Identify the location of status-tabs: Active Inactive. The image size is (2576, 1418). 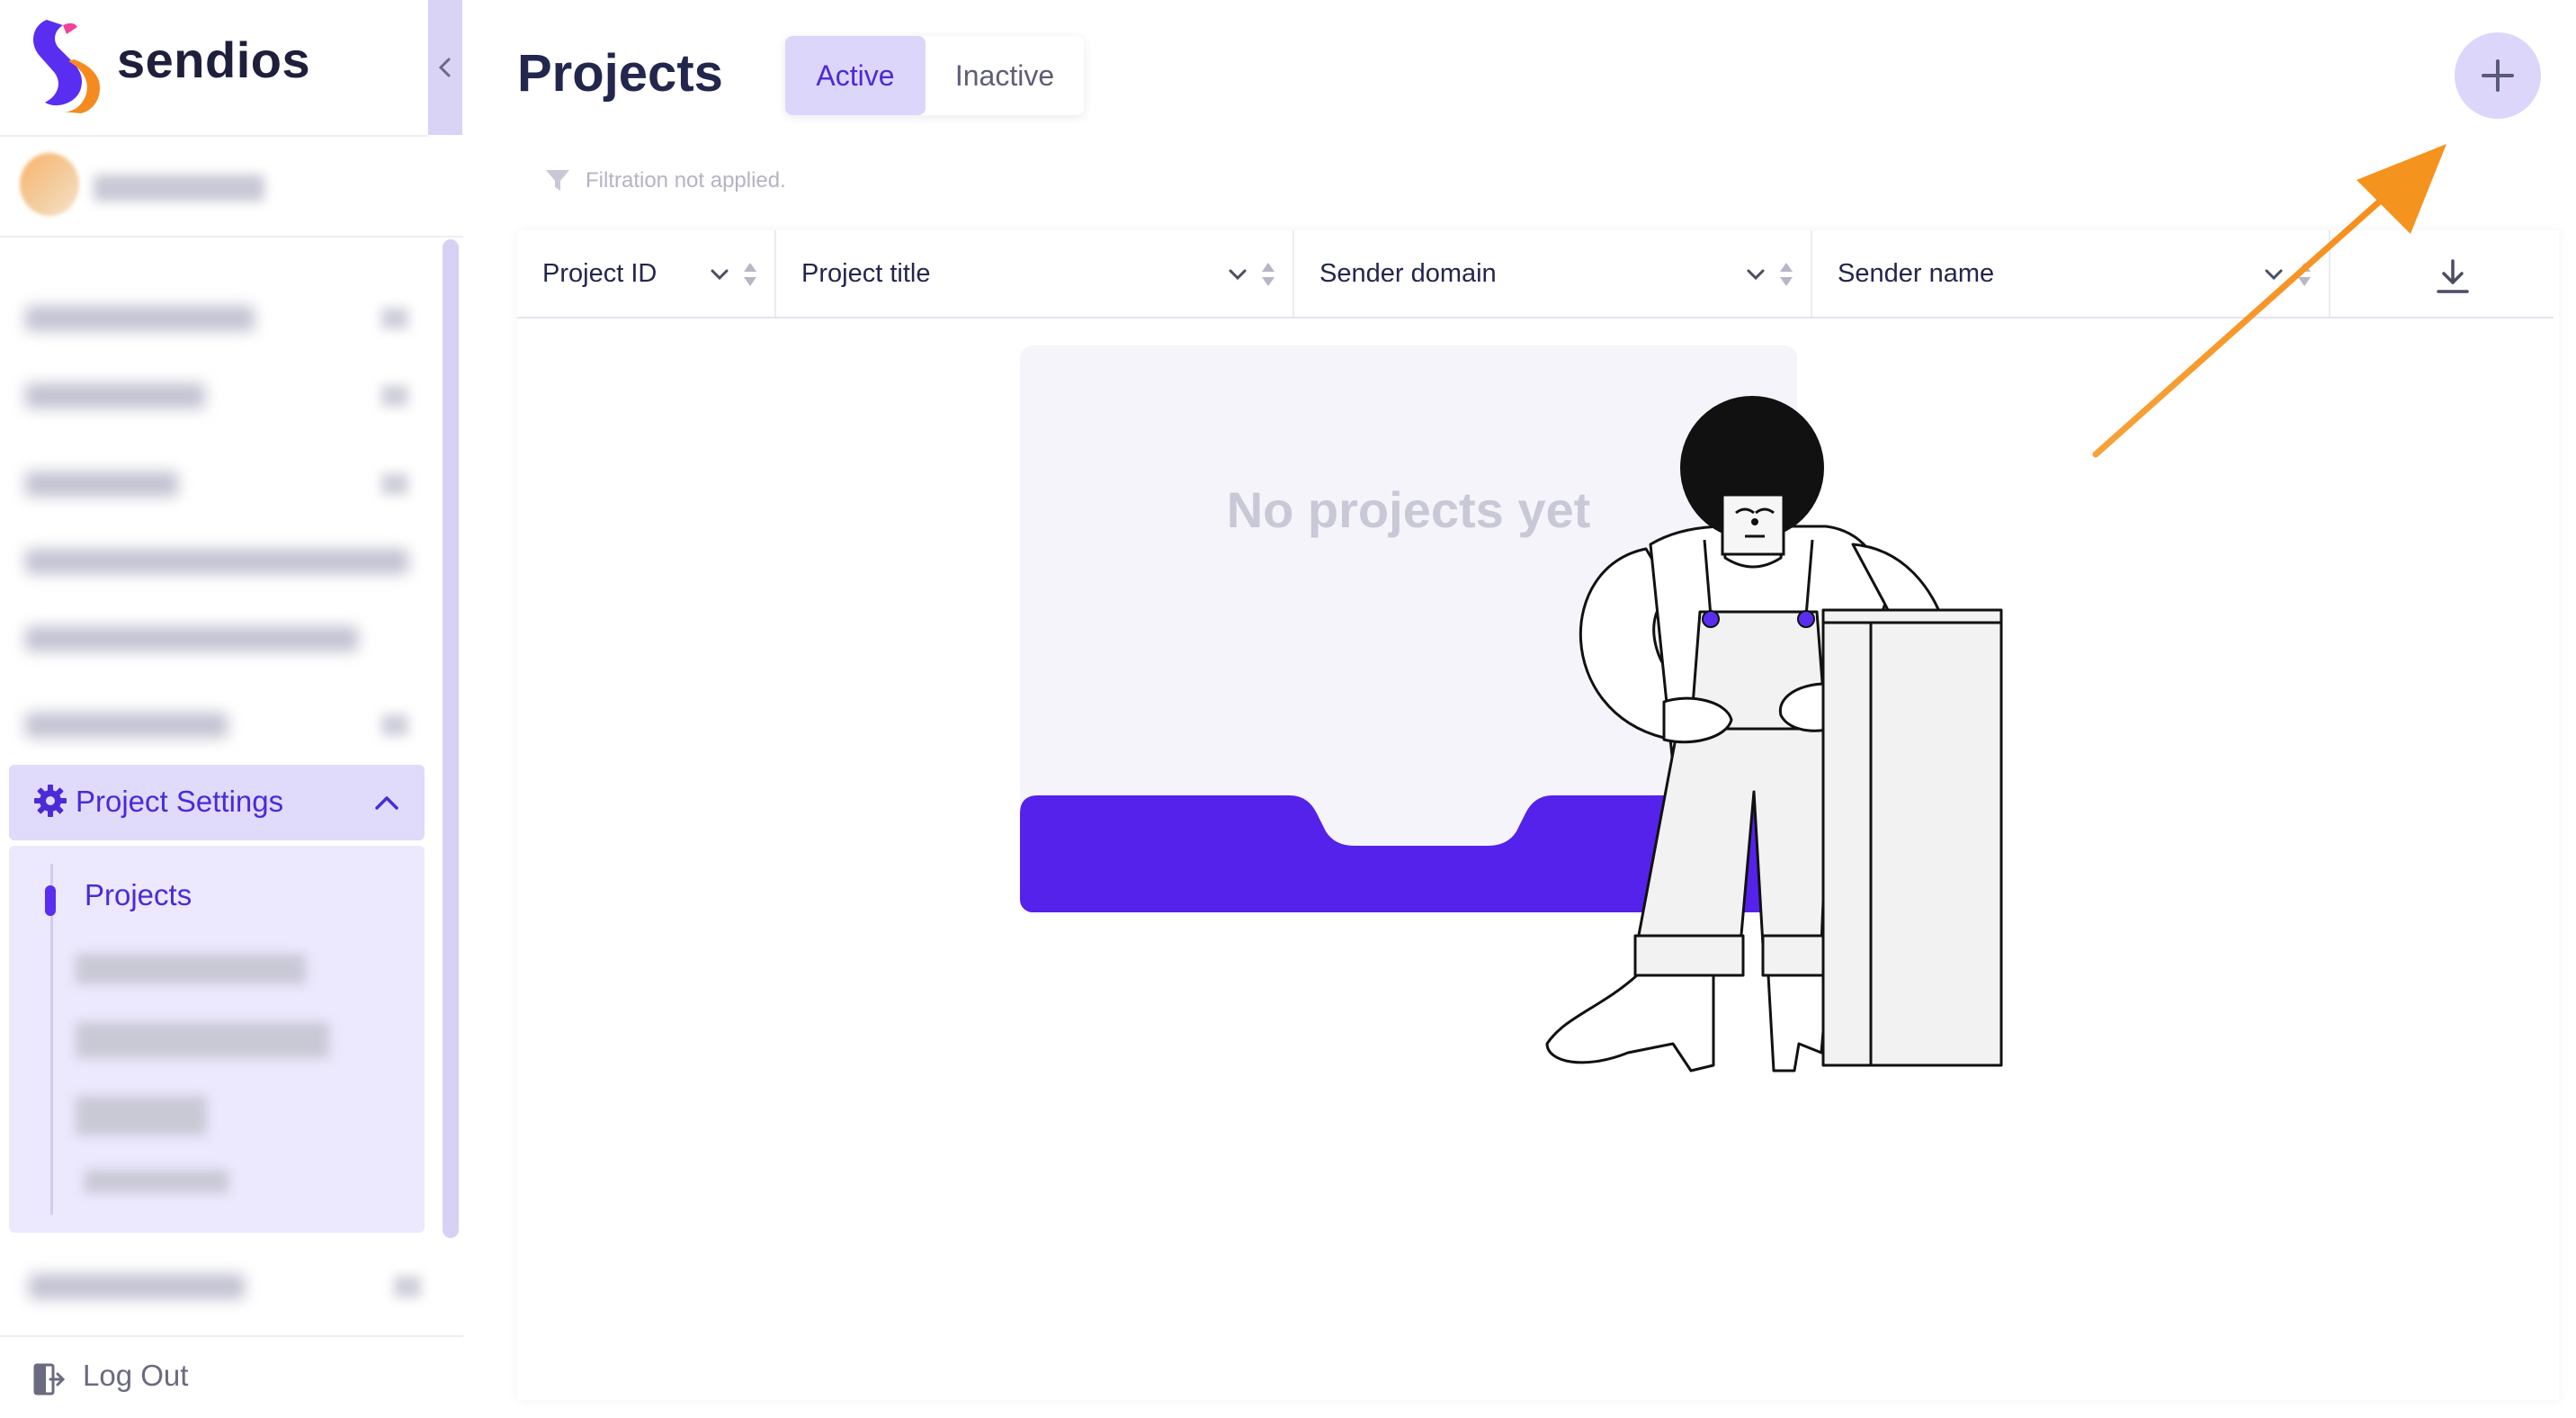
(934, 75).